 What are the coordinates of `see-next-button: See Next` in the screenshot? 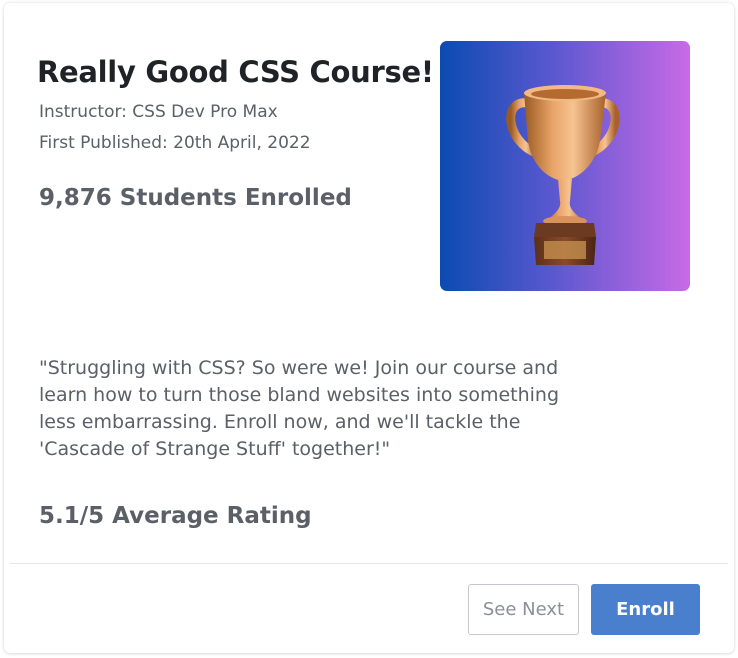 It's located at (523, 609).